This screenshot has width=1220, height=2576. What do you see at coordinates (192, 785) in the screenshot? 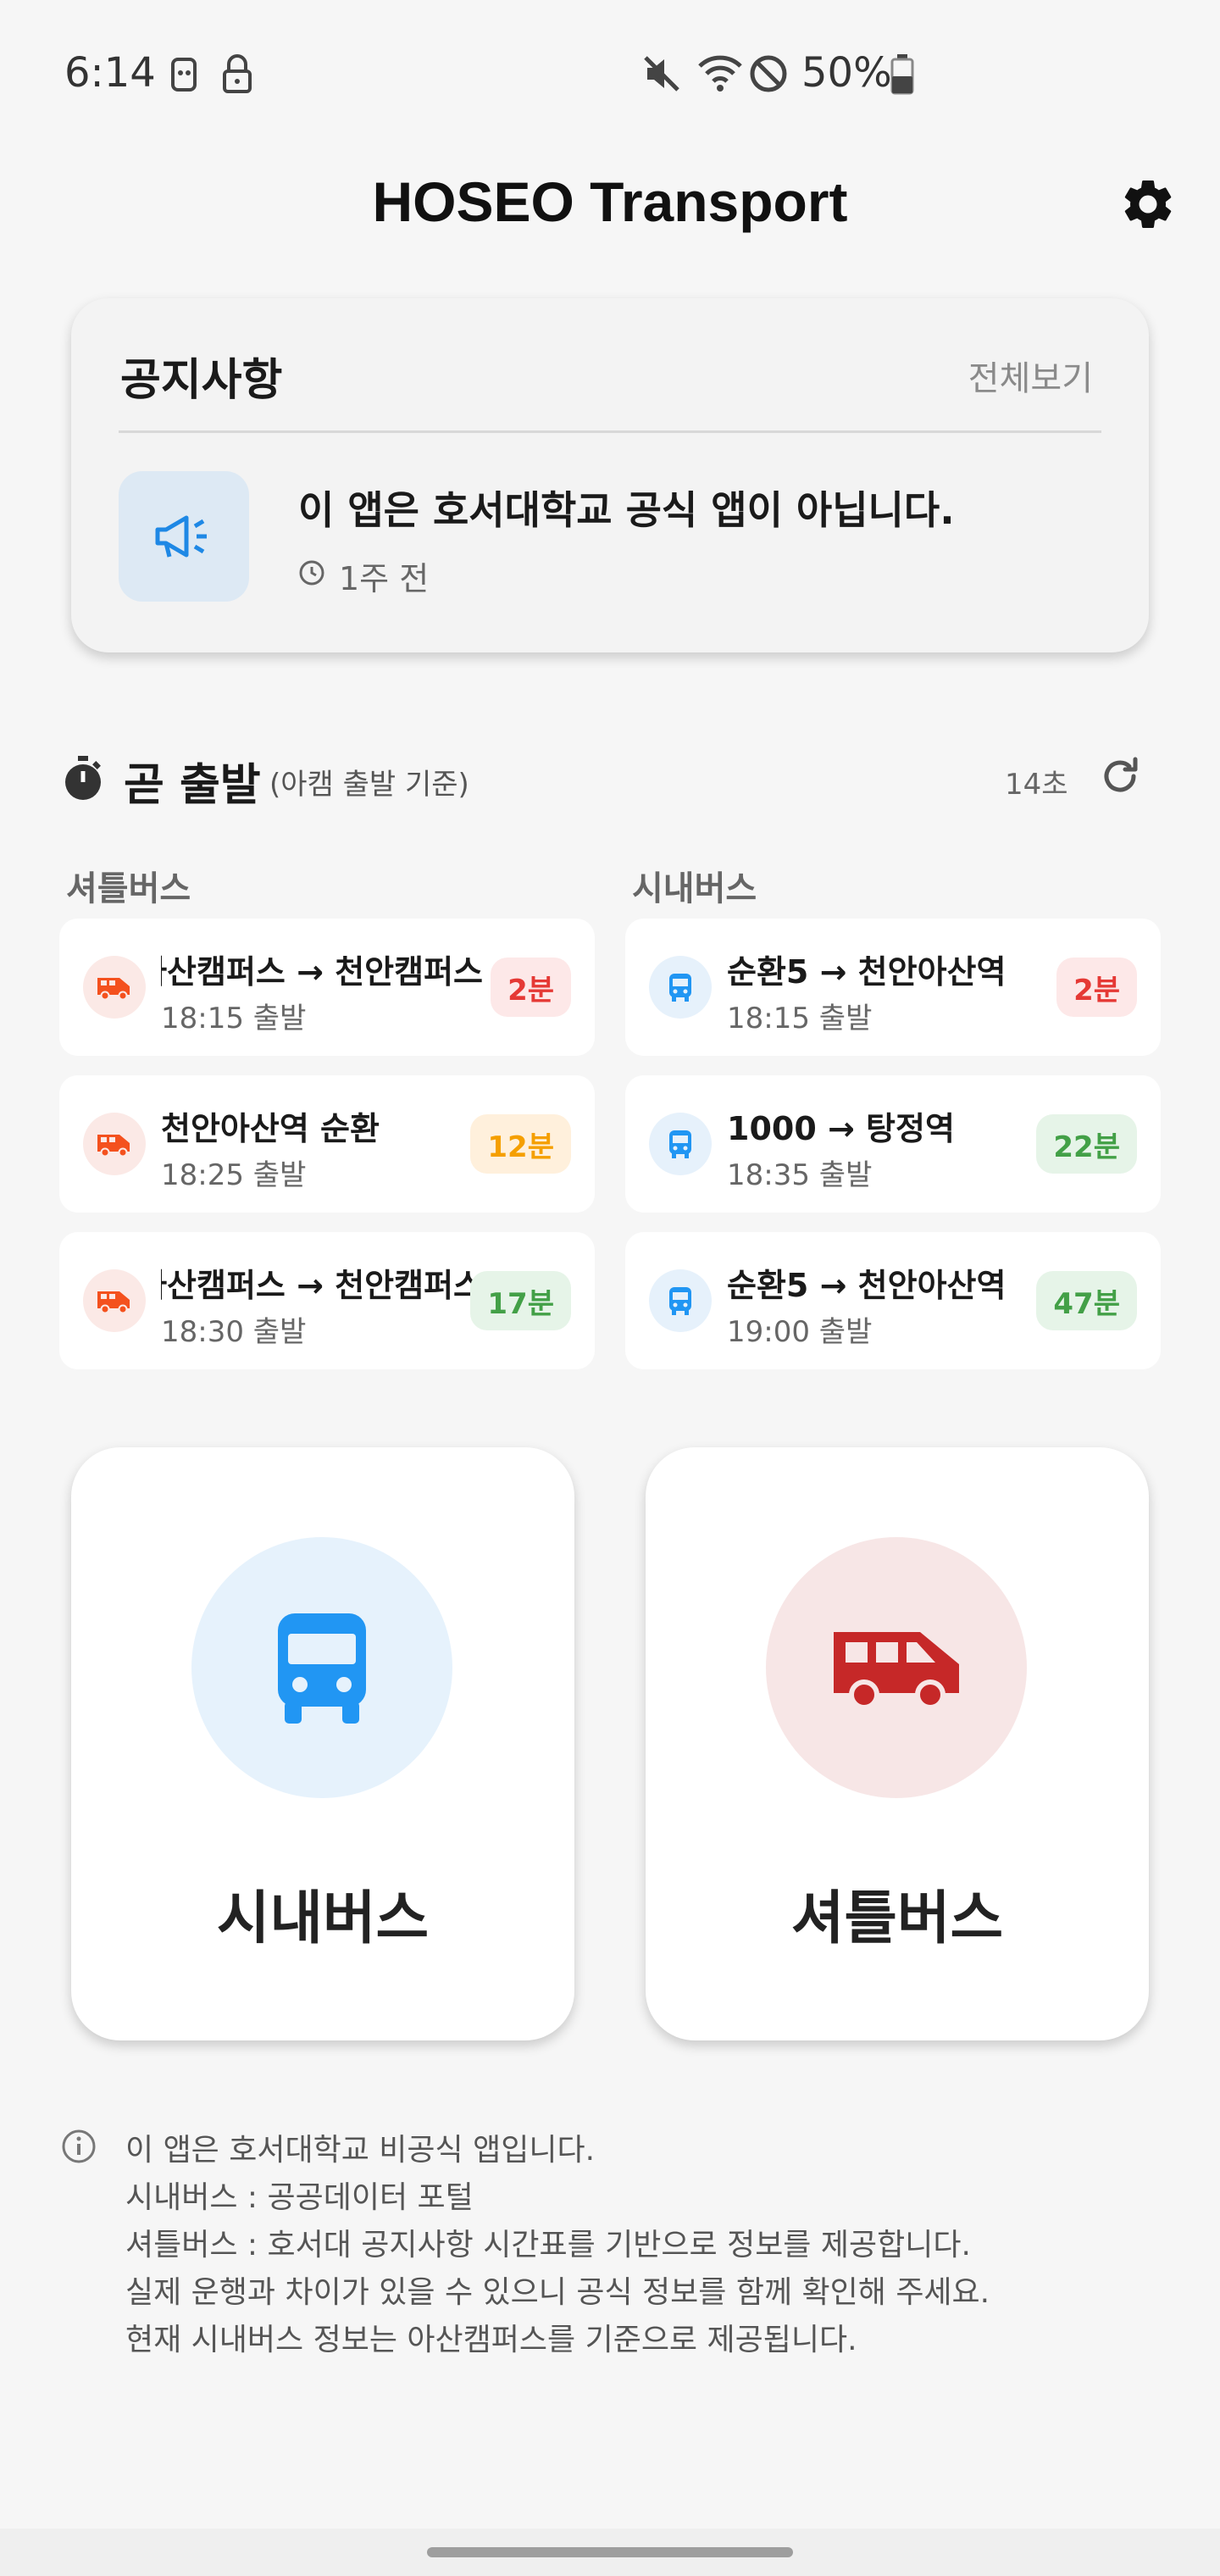
I see `departing-soon-title: 곧 출발` at bounding box center [192, 785].